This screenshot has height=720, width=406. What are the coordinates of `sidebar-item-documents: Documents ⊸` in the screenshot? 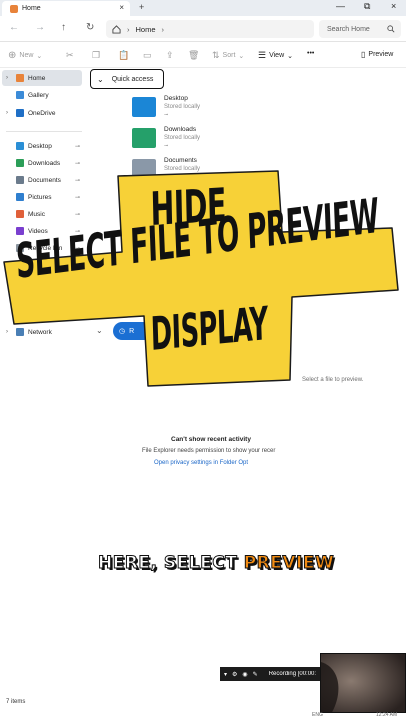 It's located at (42, 180).